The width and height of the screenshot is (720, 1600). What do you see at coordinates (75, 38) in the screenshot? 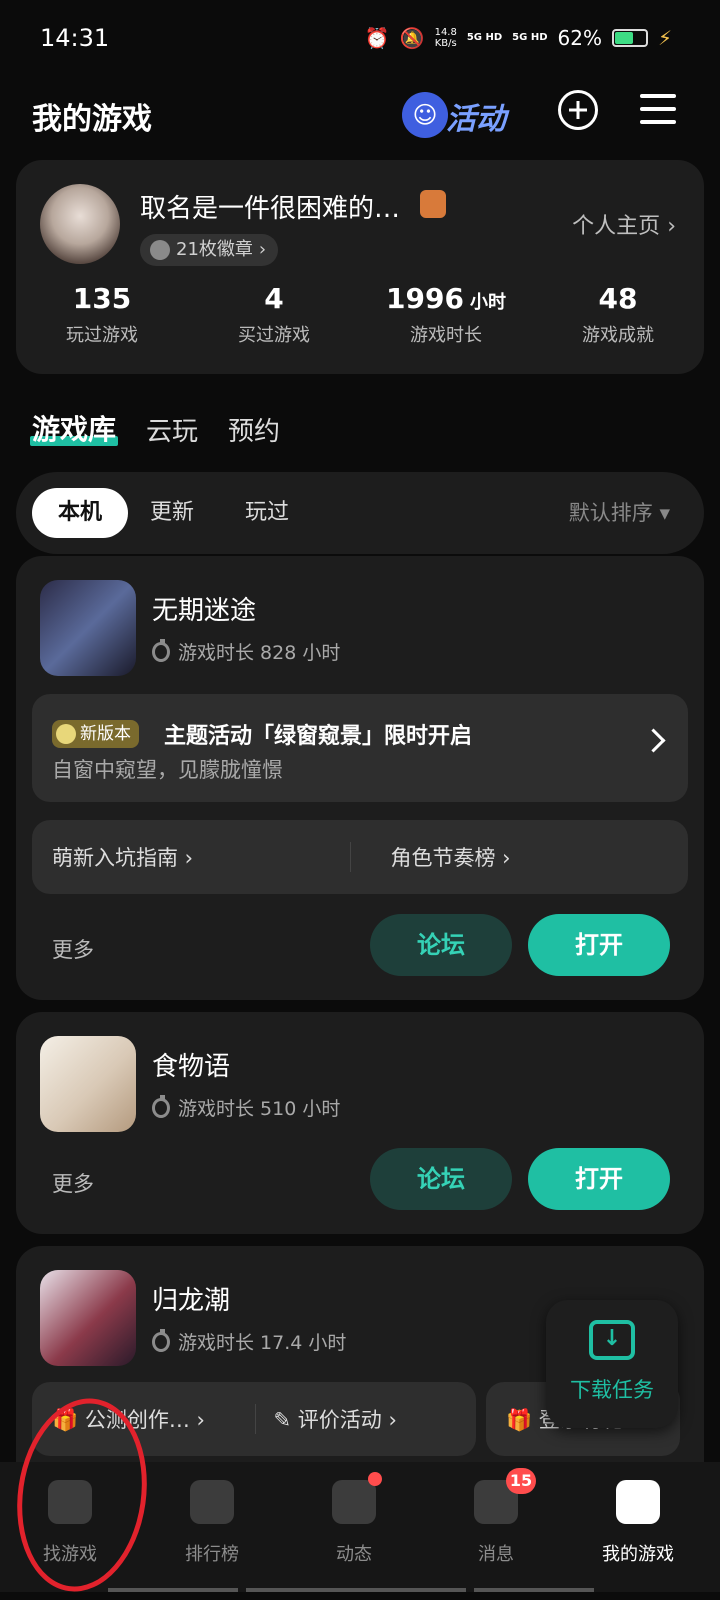
I see `status-time: 14:31` at bounding box center [75, 38].